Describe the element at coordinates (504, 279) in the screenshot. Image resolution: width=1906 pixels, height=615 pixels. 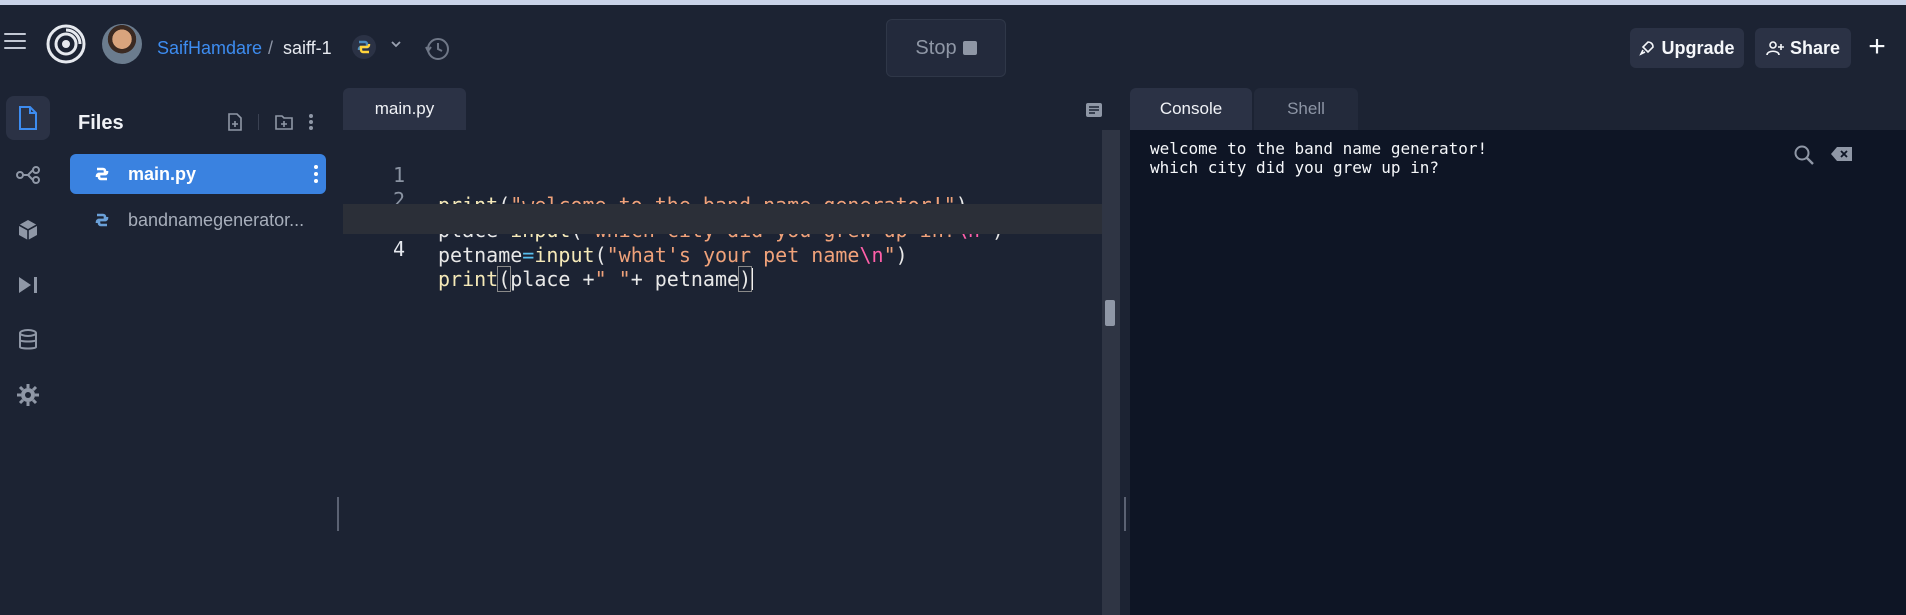
I see `code-token: (` at that location.